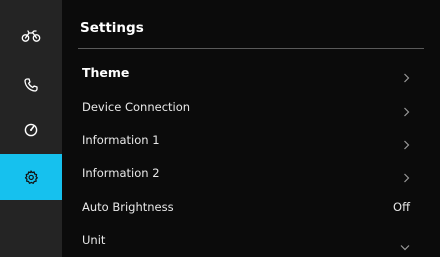 The height and width of the screenshot is (257, 440). I want to click on auto-brightness-value: Off, so click(401, 207).